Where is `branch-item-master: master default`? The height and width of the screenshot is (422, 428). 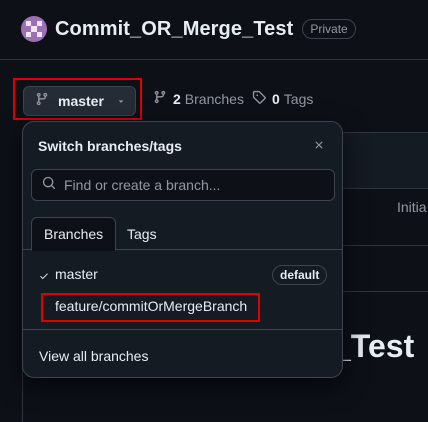 branch-item-master: master default is located at coordinates (182, 274).